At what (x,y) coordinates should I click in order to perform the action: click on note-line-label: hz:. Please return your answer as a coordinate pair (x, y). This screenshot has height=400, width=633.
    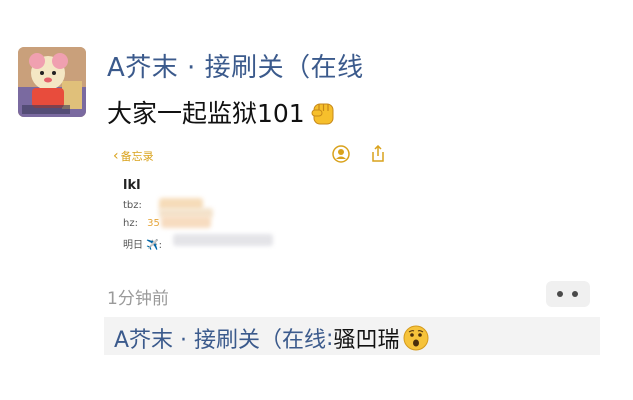
    Looking at the image, I should click on (130, 223).